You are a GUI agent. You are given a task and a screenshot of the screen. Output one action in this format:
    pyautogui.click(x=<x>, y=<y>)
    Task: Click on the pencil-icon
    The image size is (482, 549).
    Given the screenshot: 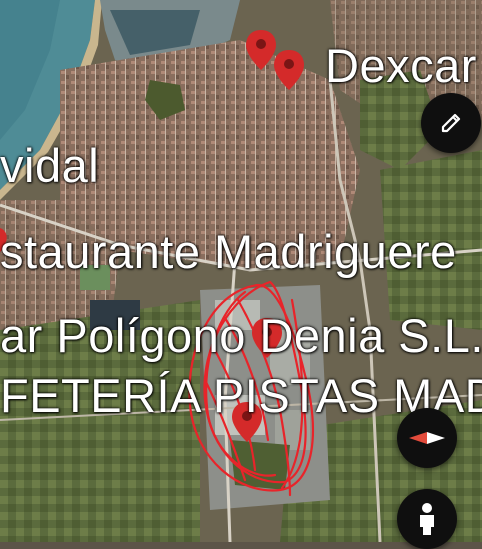 What is the action you would take?
    pyautogui.click(x=451, y=123)
    